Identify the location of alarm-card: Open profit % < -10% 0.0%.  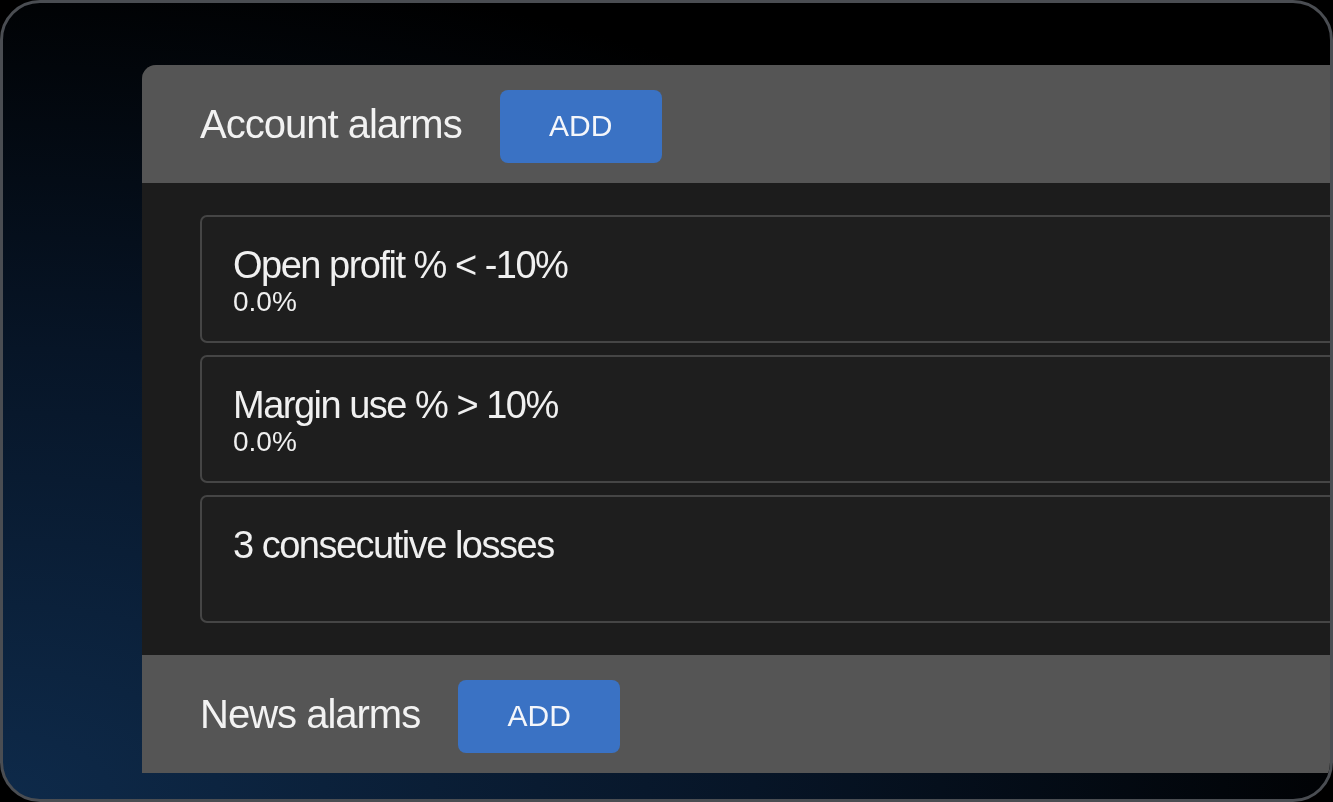
(765, 279).